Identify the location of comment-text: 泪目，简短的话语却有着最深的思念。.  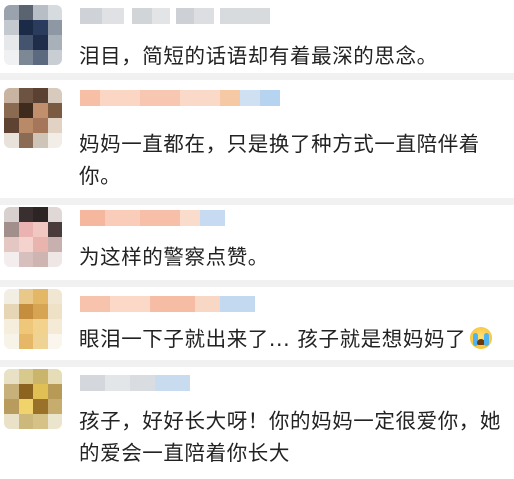
(258, 56).